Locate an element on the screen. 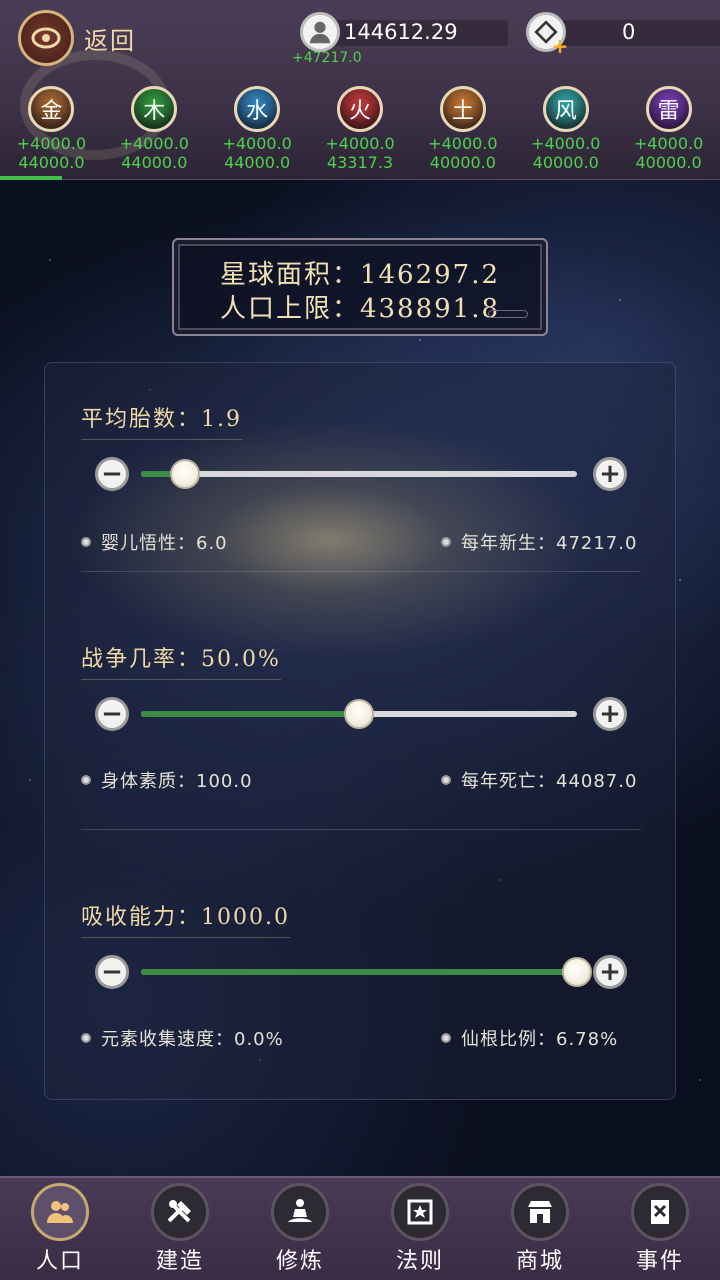 The width and height of the screenshot is (720, 1280). wood-orb-icon: 木 is located at coordinates (154, 109).